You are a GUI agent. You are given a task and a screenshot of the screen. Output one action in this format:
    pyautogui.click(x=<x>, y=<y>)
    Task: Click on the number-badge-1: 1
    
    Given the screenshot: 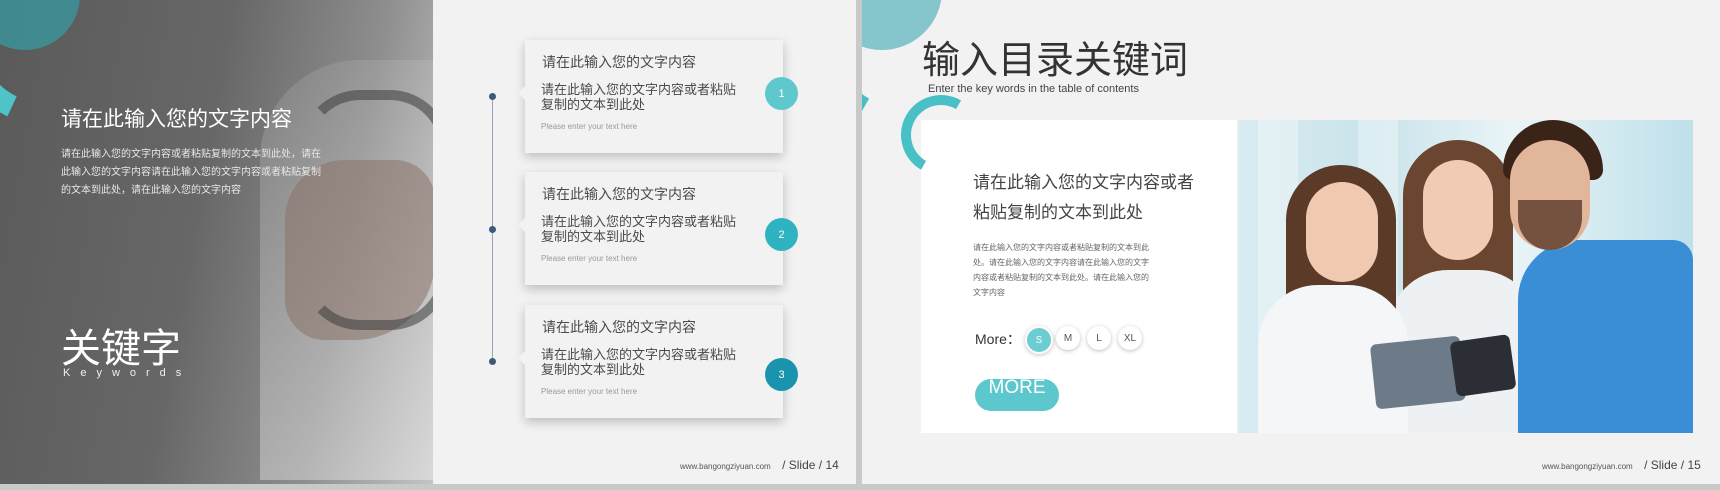 What is the action you would take?
    pyautogui.click(x=781, y=93)
    